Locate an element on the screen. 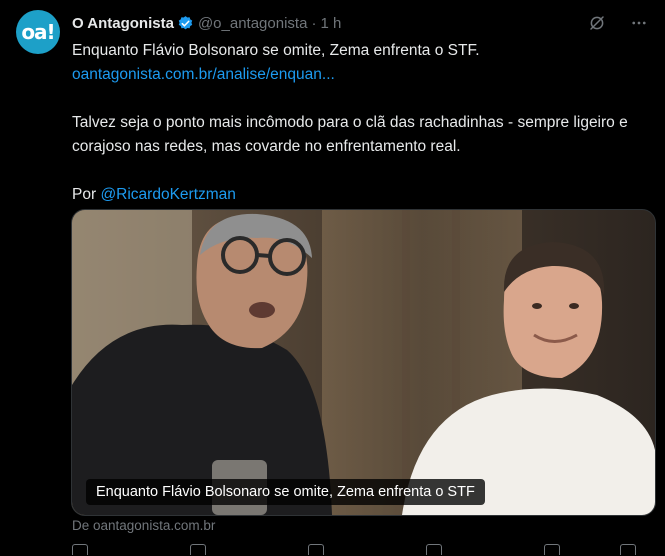 This screenshot has height=556, width=665. like-icon is located at coordinates (316, 549).